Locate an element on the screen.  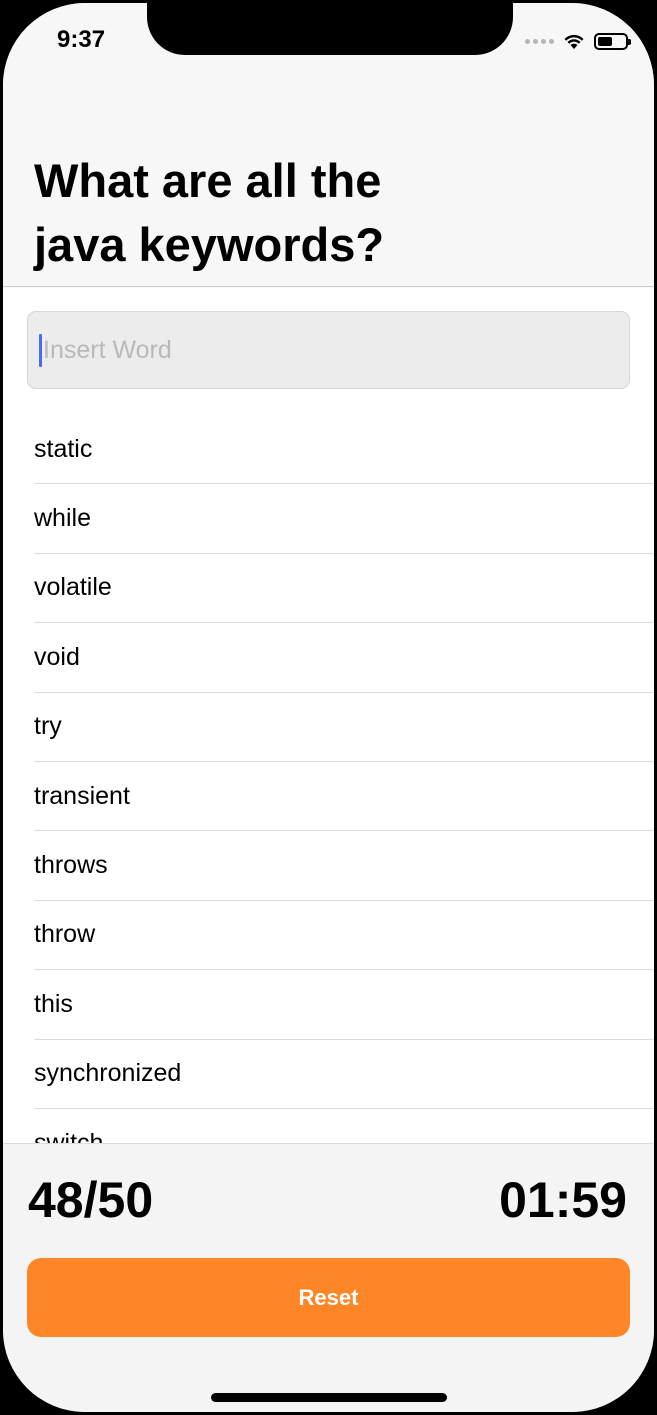
list-item: throw is located at coordinates (344, 936).